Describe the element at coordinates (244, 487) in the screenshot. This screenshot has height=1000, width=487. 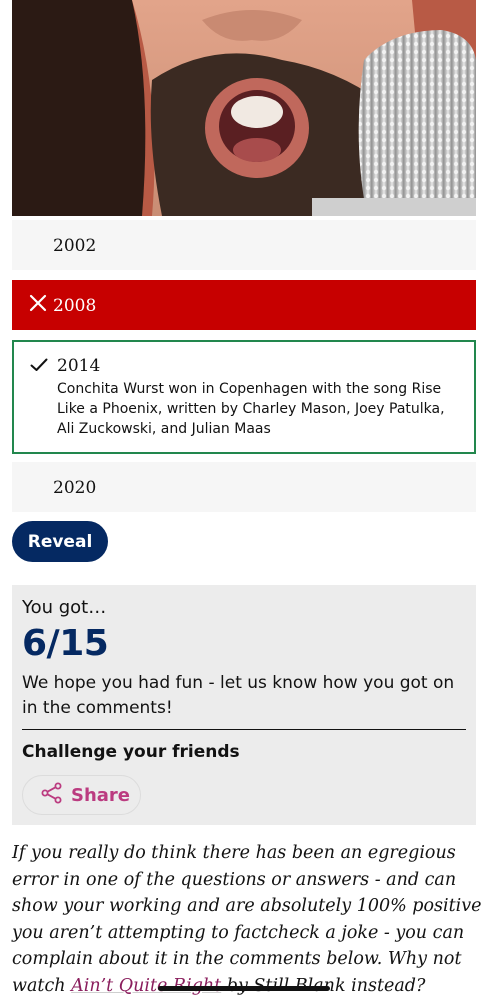
I see `answer-option-2020: 2020` at that location.